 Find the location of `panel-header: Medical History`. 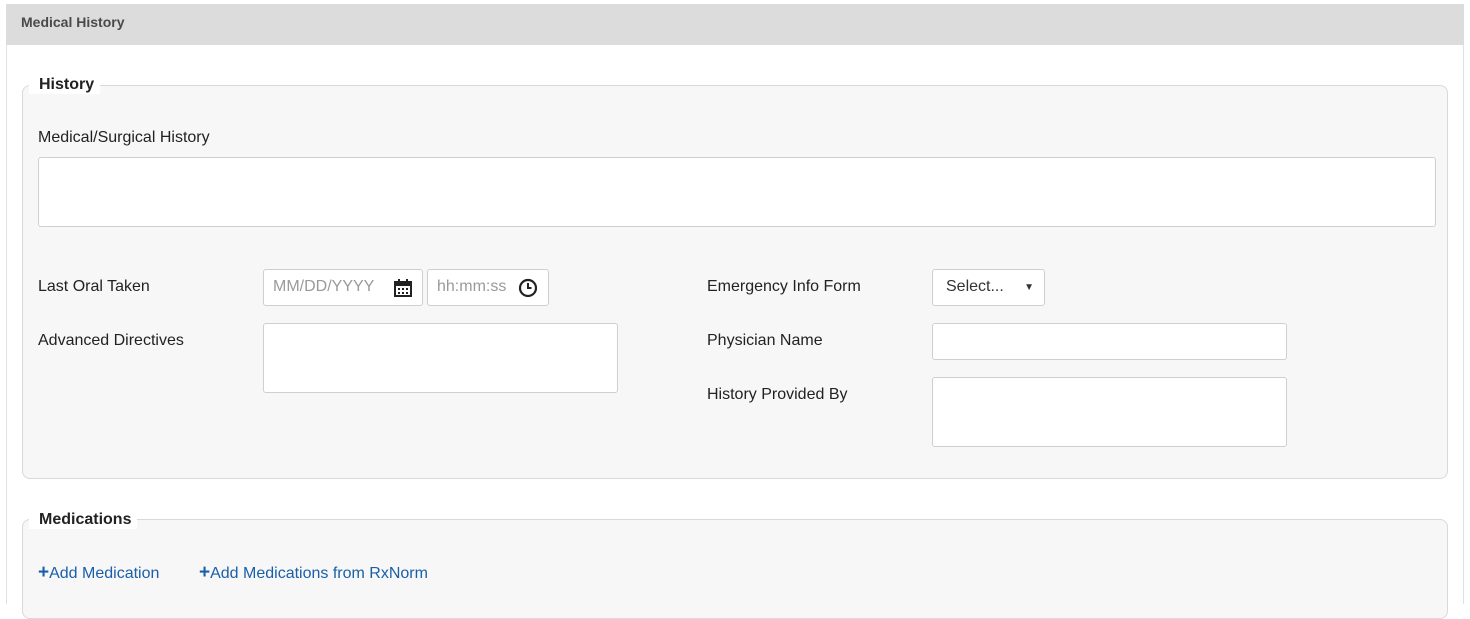

panel-header: Medical History is located at coordinates (735, 24).